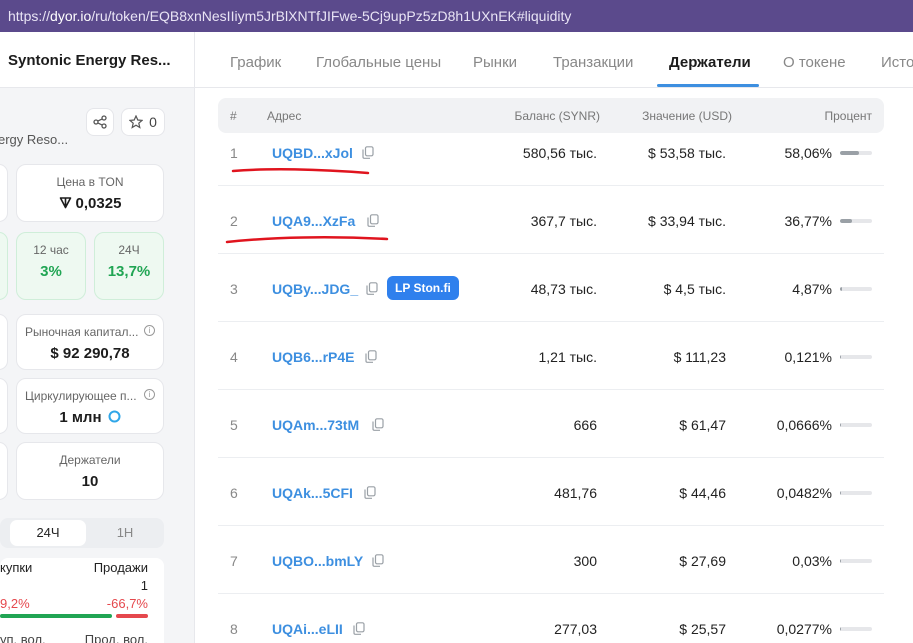 The width and height of the screenshot is (913, 643). I want to click on holder-value-usd: $ 53,58 тыс., so click(687, 153).